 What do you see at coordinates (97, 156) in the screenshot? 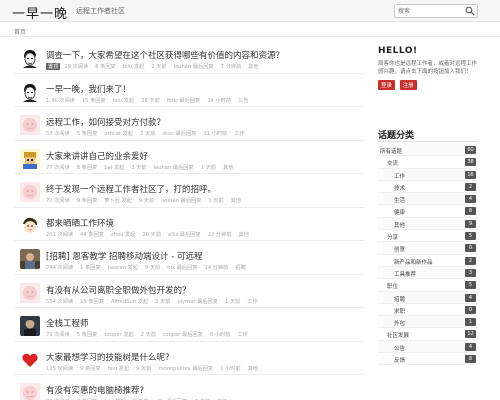
I see `topic-title: 大家来讲讲自己的业余爱好` at bounding box center [97, 156].